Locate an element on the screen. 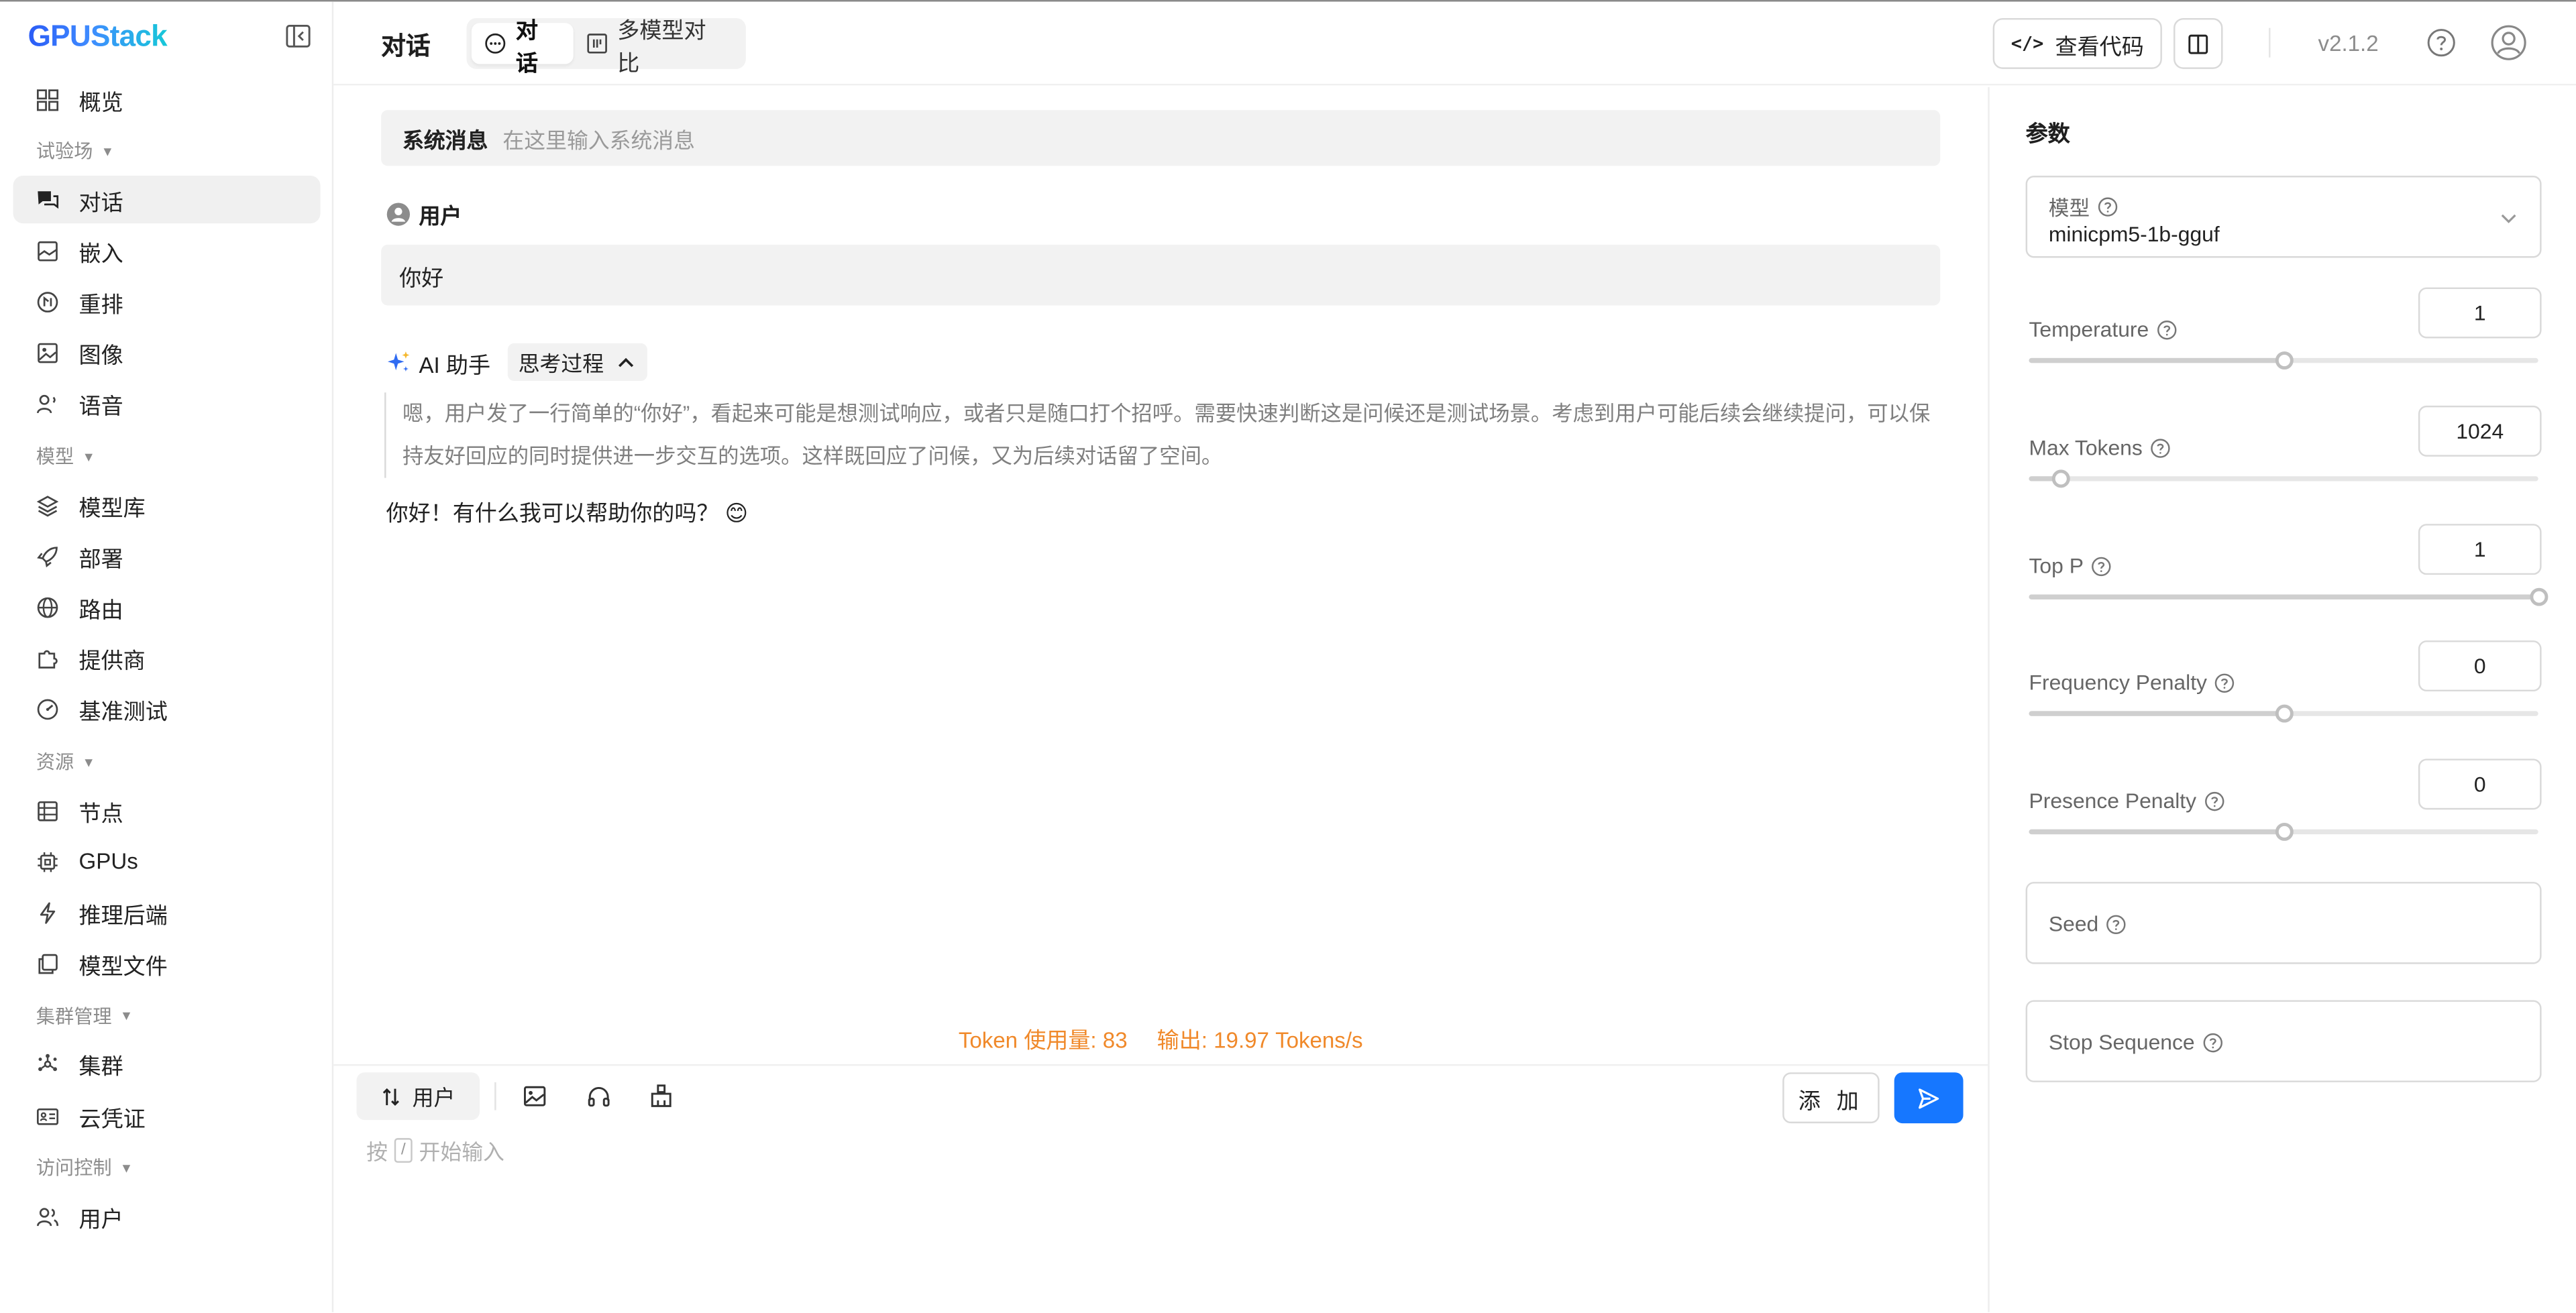  nav-group-resources: 资源 ▼ is located at coordinates (167, 762).